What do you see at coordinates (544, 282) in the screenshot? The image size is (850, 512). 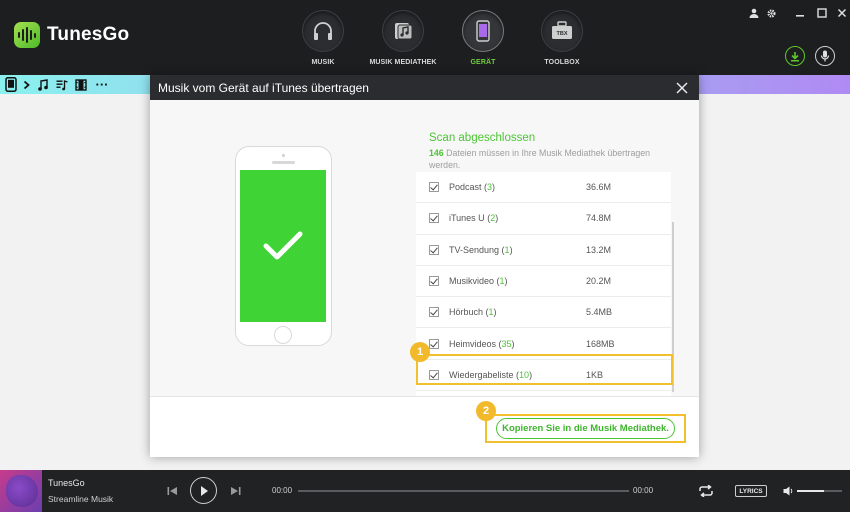 I see `media-type-row: Musikvideo (1) 20.2M` at bounding box center [544, 282].